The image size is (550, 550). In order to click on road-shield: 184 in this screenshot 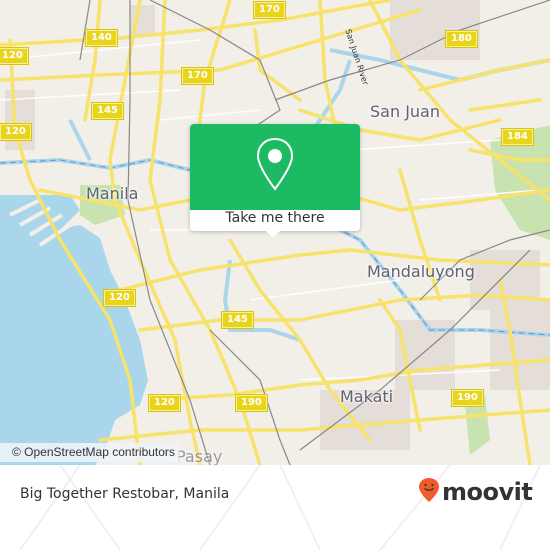, I will do `click(517, 137)`.